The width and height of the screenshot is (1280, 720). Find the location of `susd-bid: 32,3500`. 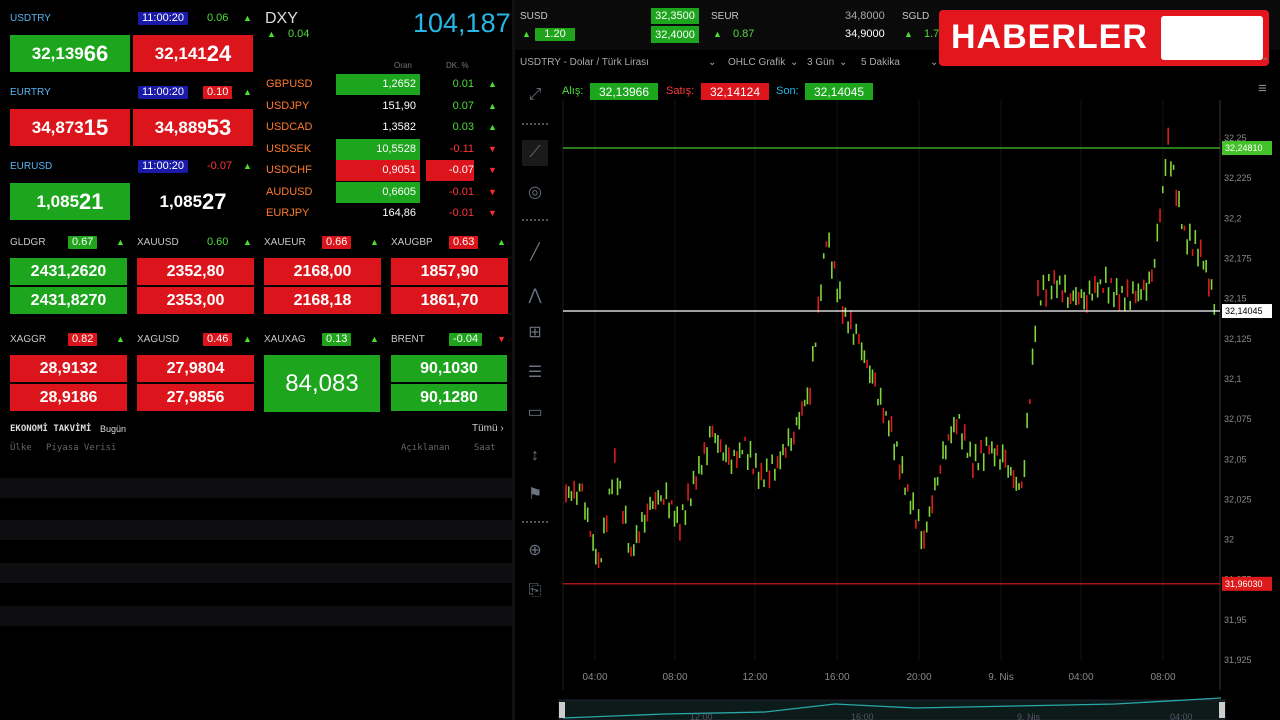

susd-bid: 32,3500 is located at coordinates (675, 16).